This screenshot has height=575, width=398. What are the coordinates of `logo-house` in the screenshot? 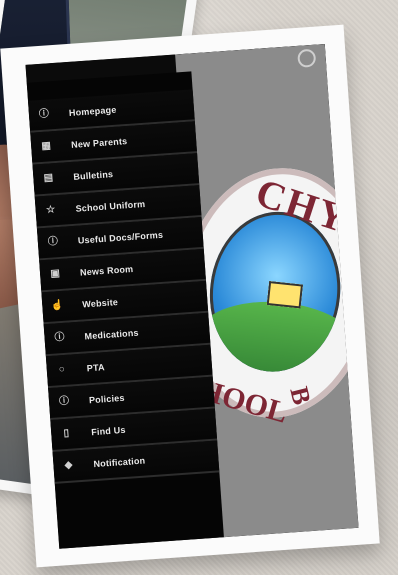 It's located at (285, 295).